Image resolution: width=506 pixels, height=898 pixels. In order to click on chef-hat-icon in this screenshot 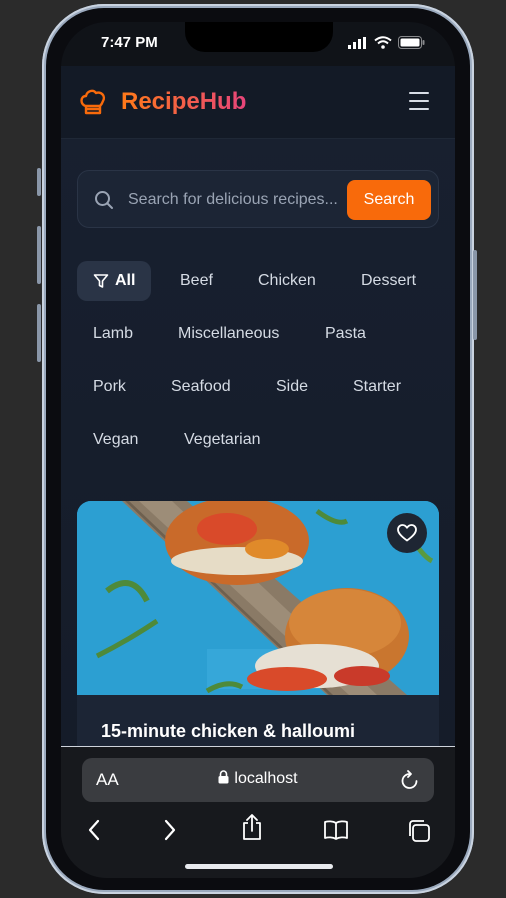, I will do `click(93, 102)`.